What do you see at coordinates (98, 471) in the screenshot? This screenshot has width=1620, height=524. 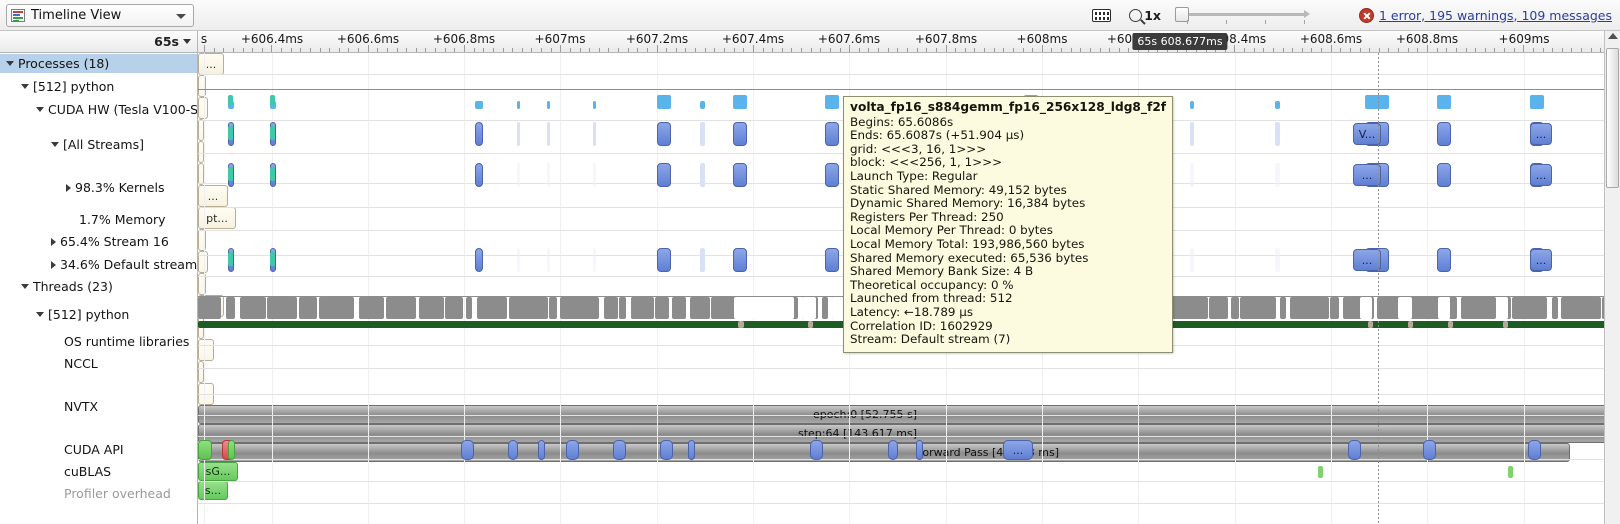 I see `tree-item-cublas: cuBLAS` at bounding box center [98, 471].